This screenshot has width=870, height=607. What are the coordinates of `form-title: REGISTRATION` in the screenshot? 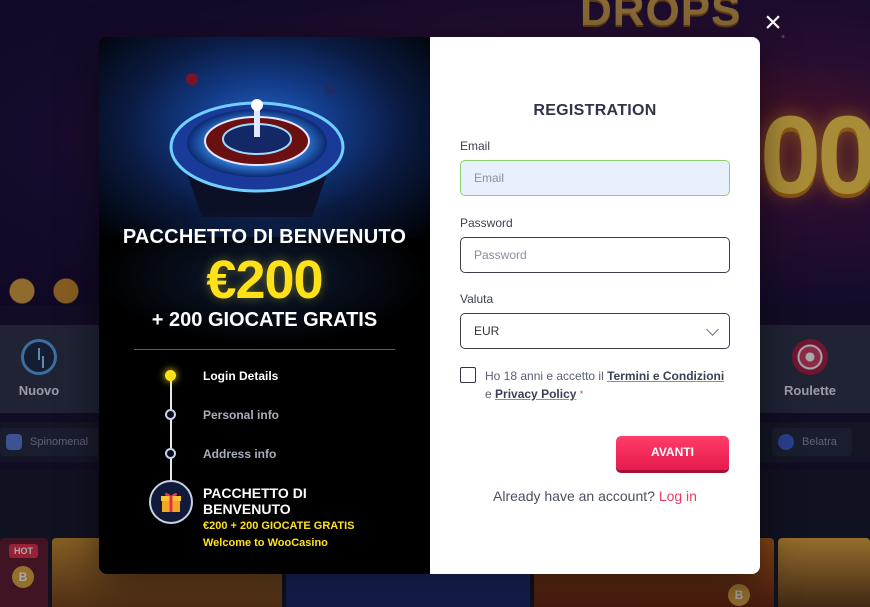 It's located at (595, 110).